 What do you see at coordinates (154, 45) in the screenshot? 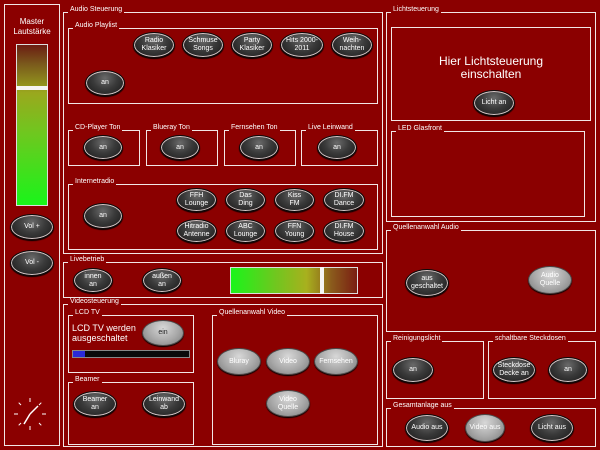
I see `playlist-radio-classics-button: Radio Klasiker` at bounding box center [154, 45].